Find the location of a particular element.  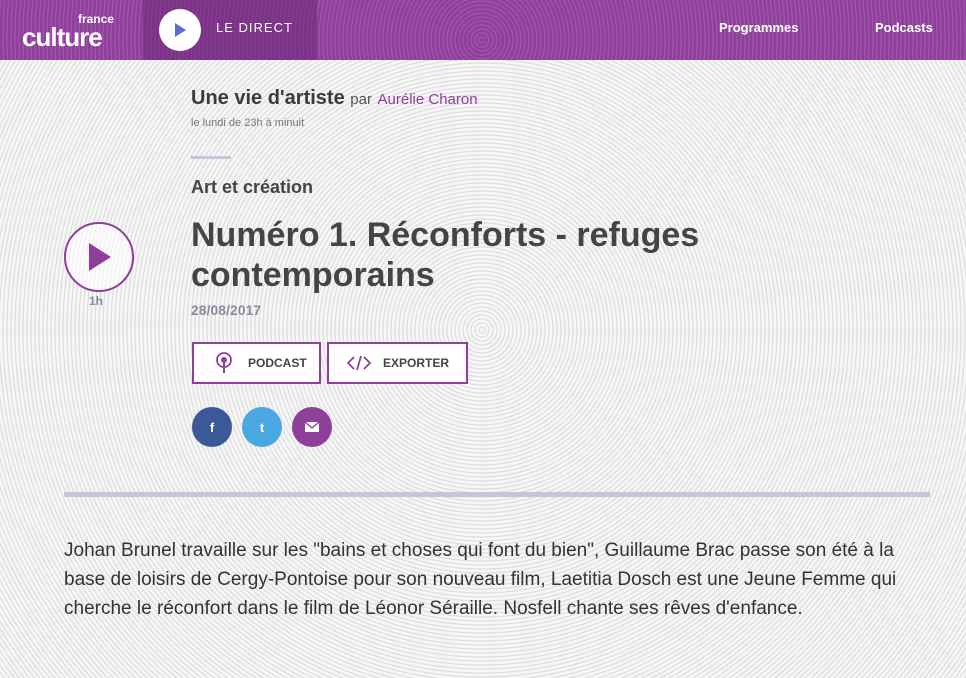

email-share-button is located at coordinates (312, 427).